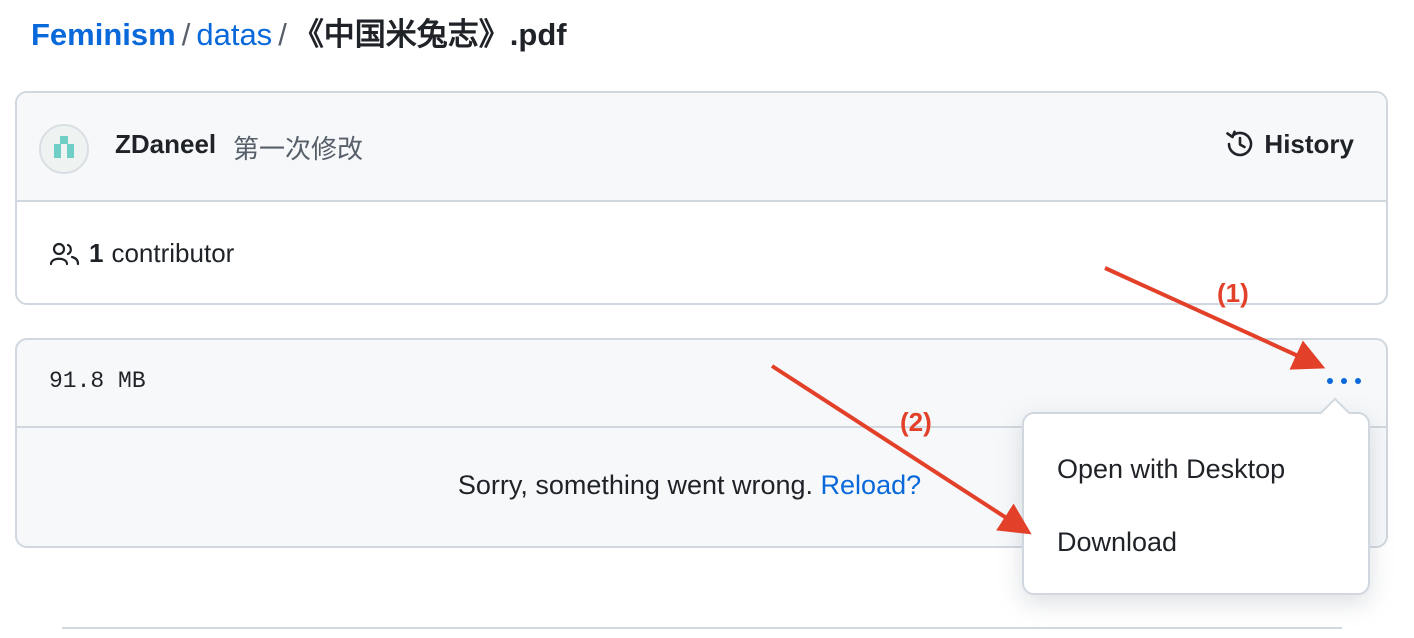 The width and height of the screenshot is (1414, 638). I want to click on breadcrumb: Feminism / datas / 《中国米兔志》.pdf, so click(299, 35).